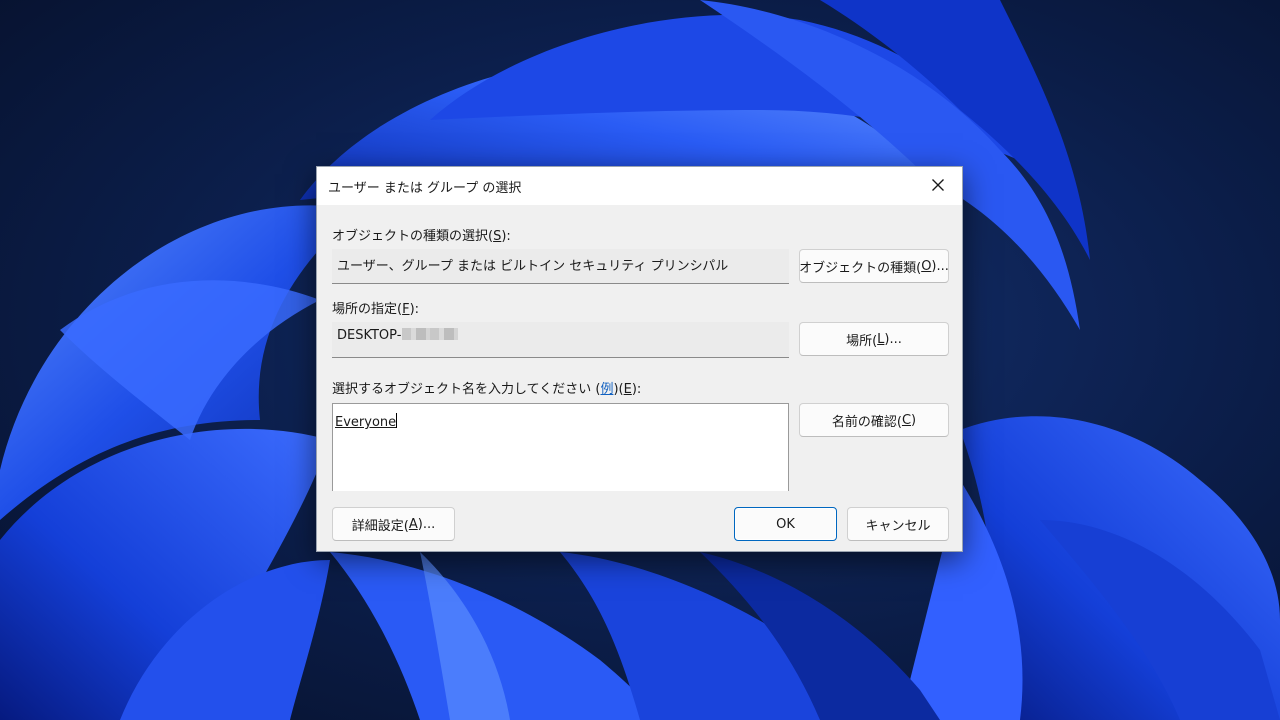  Describe the element at coordinates (560, 447) in the screenshot. I see `object-names-input: Everyone` at that location.